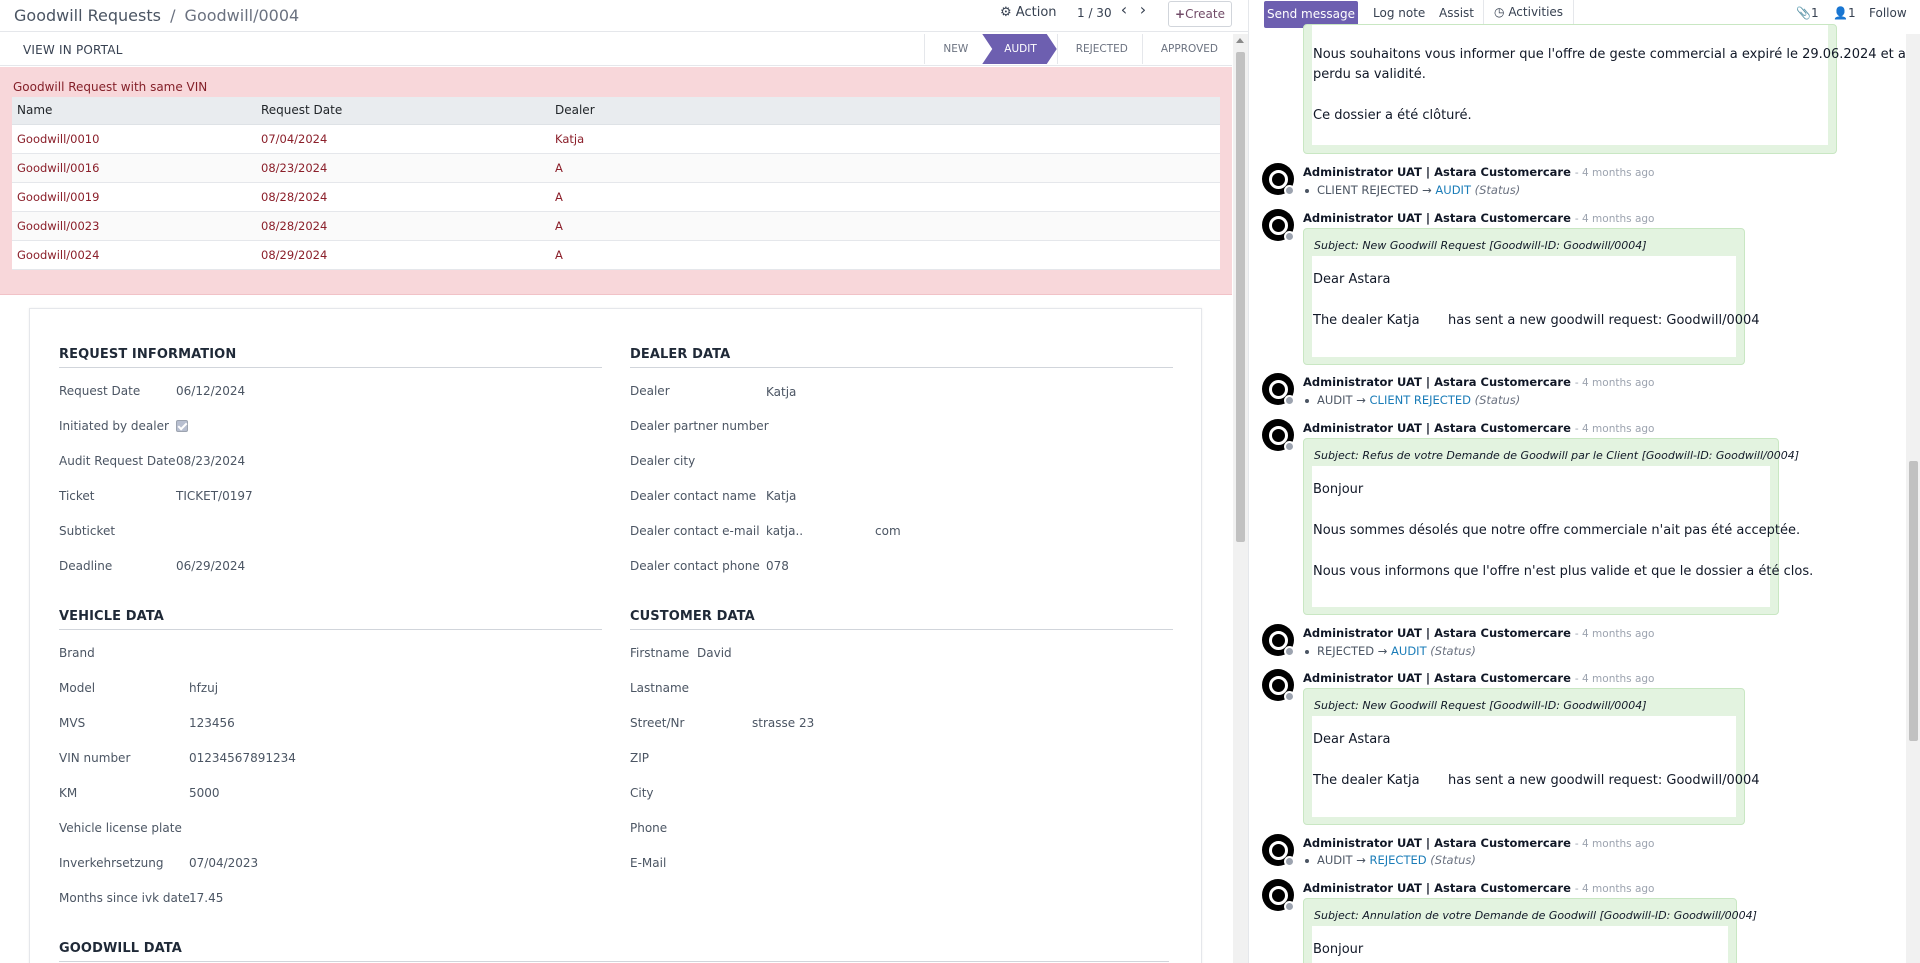  What do you see at coordinates (699, 426) in the screenshot?
I see `dealer-partner-number-label: Dealer partner number` at bounding box center [699, 426].